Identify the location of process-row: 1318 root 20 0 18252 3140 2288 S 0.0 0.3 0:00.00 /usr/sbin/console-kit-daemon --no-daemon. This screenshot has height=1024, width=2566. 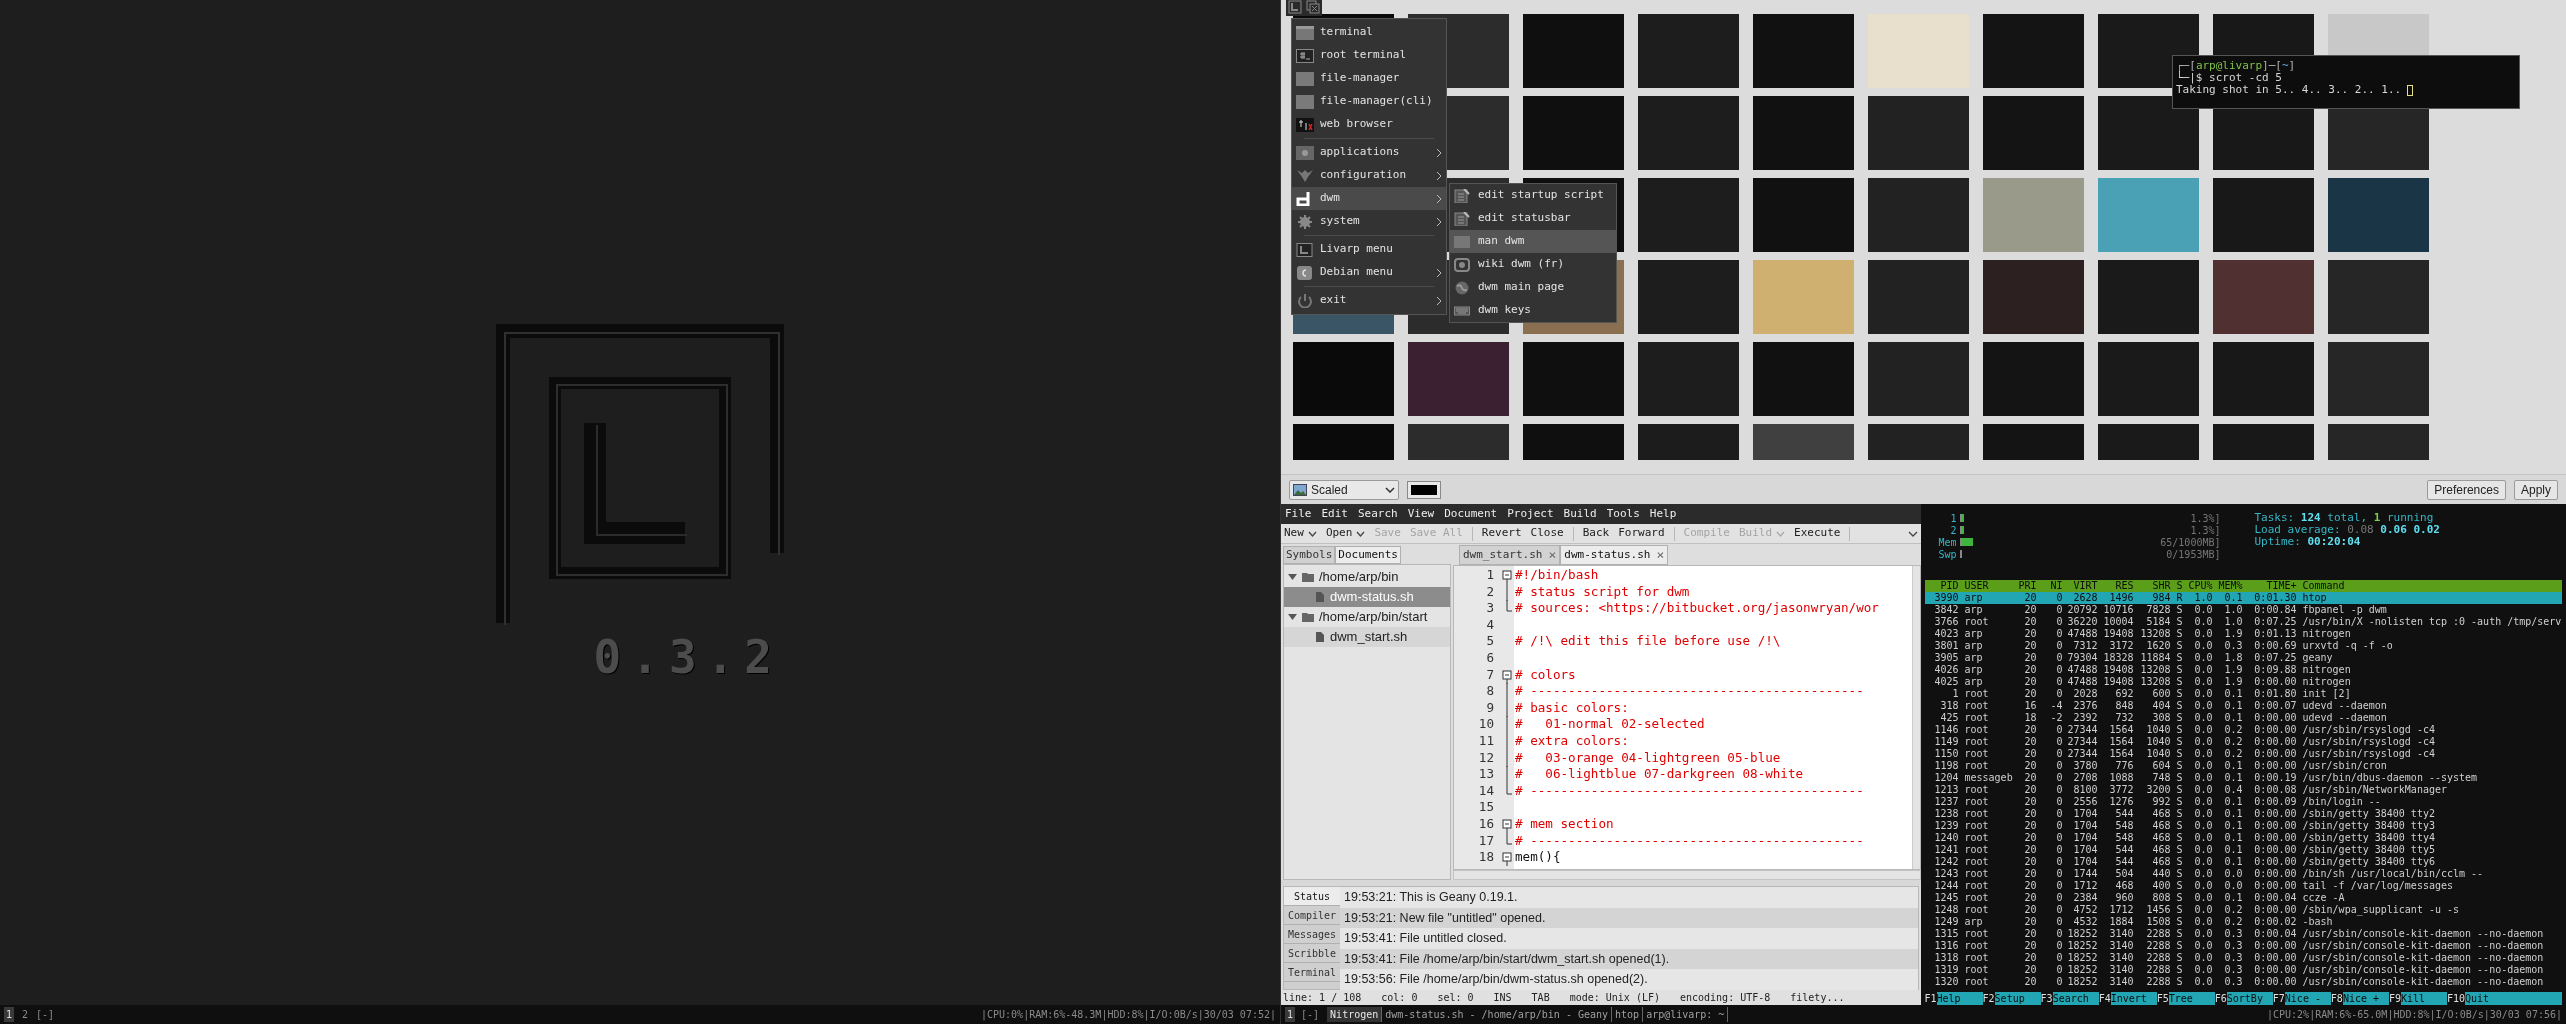
(2243, 958).